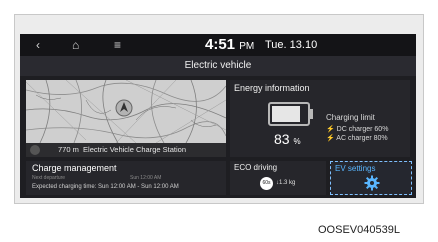 This screenshot has width=438, height=242. I want to click on clock-ampm: PM, so click(247, 46).